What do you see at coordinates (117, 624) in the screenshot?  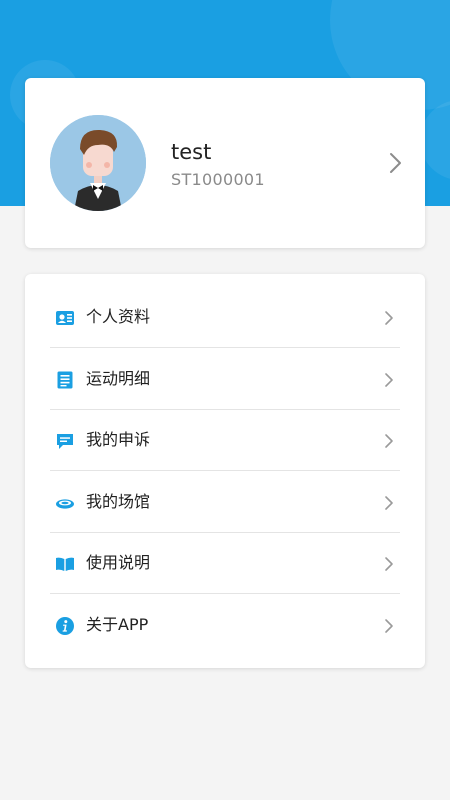 I see `menu-item-label: 关于APP` at bounding box center [117, 624].